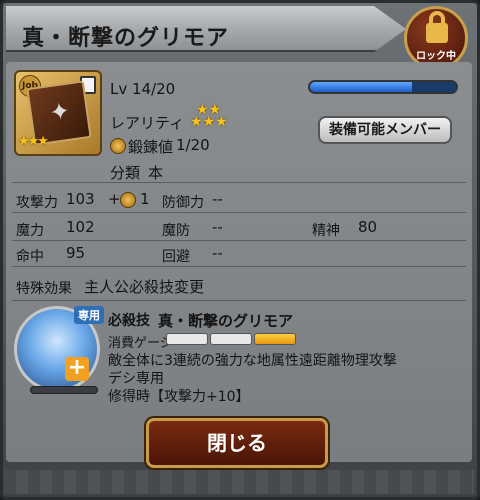 This screenshot has height=500, width=480. I want to click on skill-description: 敵全体に3連続の強力な地属性遠距離物理攻撃, so click(252, 361).